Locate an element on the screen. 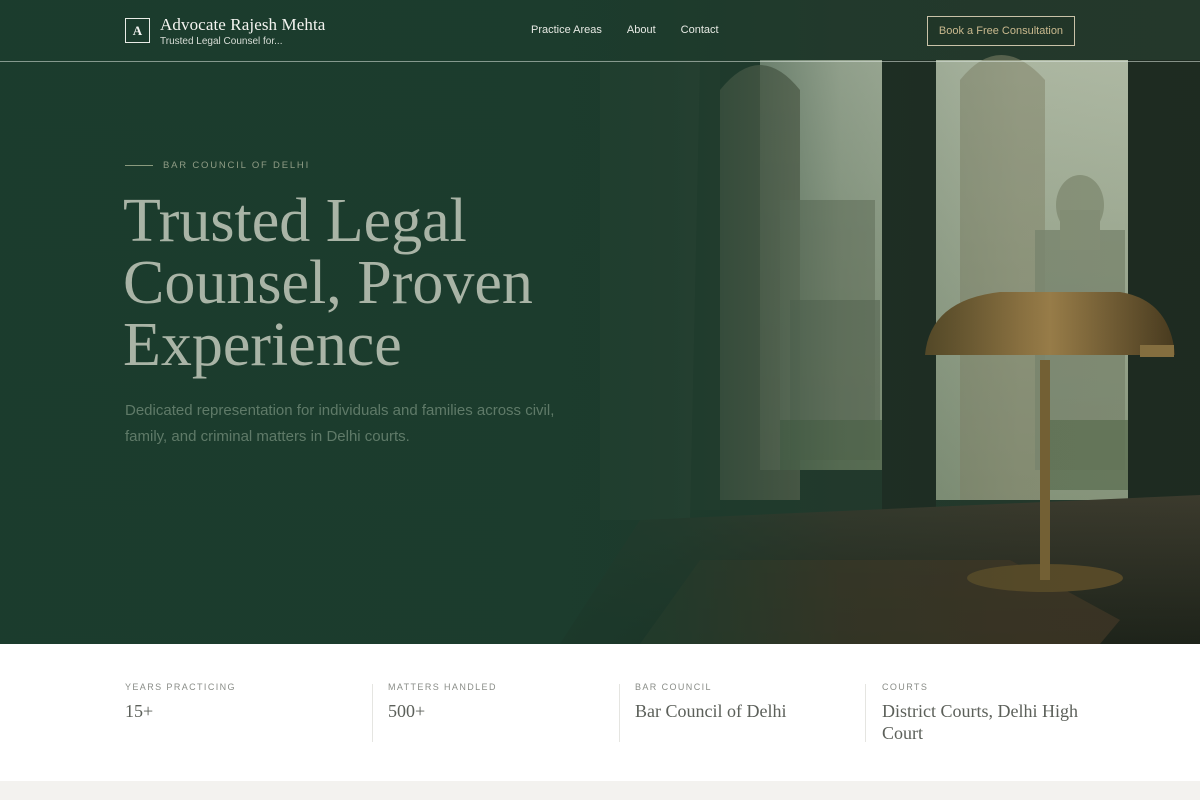  eyebrow-rule is located at coordinates (139, 165).